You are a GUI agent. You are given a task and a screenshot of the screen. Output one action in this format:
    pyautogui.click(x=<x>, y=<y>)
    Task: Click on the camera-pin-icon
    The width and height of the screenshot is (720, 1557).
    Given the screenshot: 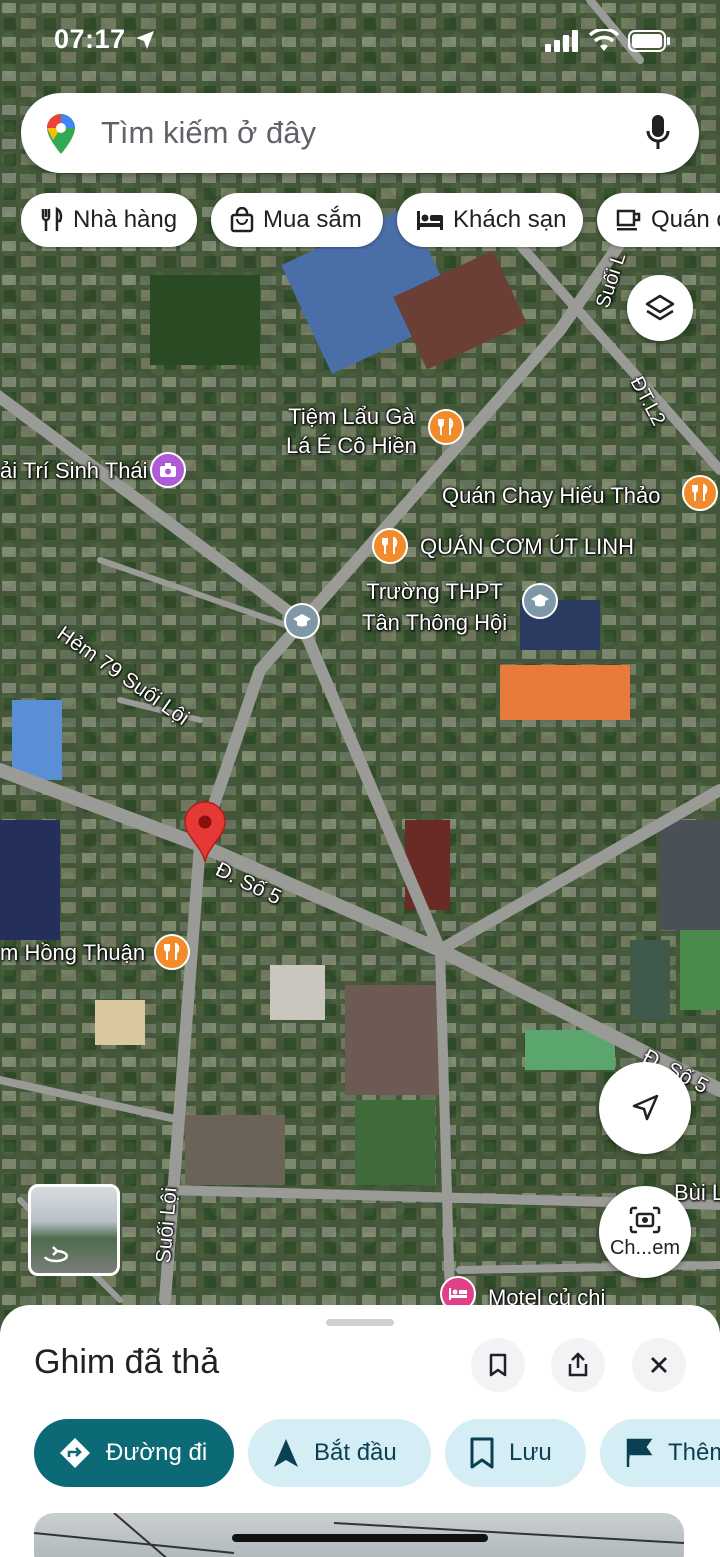 What is the action you would take?
    pyautogui.click(x=168, y=470)
    